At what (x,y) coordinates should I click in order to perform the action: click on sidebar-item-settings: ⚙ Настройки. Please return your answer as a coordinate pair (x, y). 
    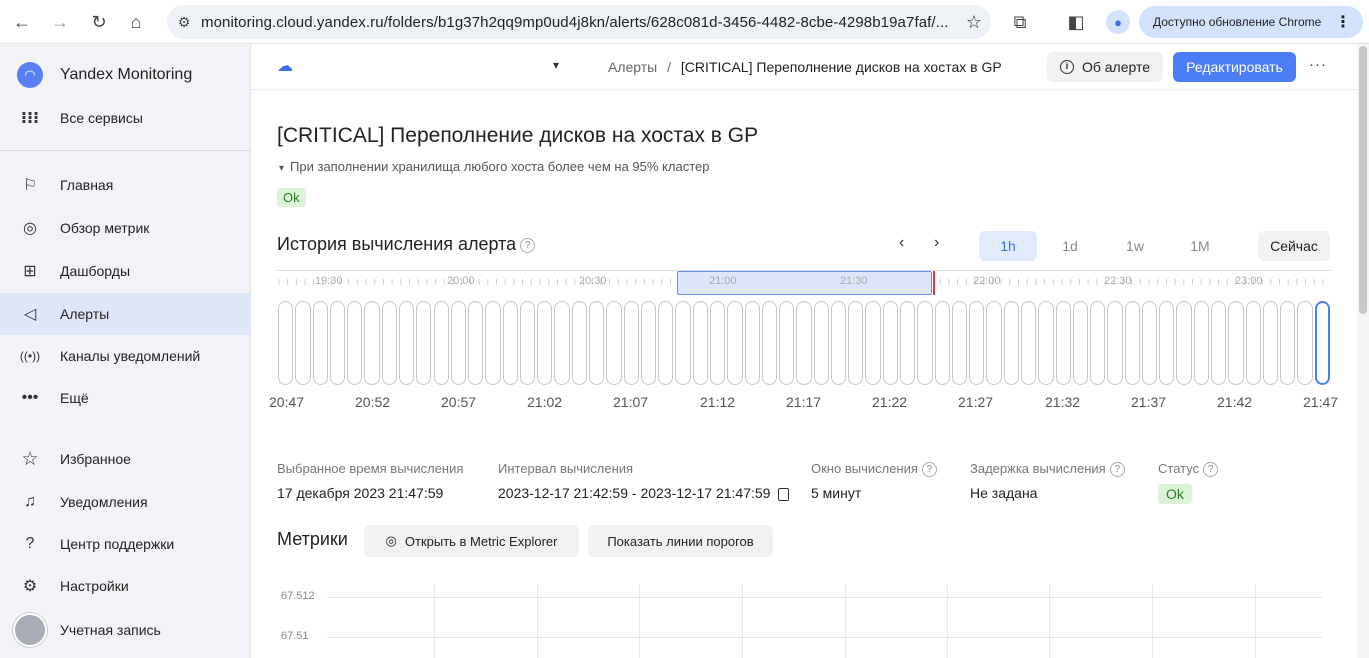
    Looking at the image, I should click on (125, 586).